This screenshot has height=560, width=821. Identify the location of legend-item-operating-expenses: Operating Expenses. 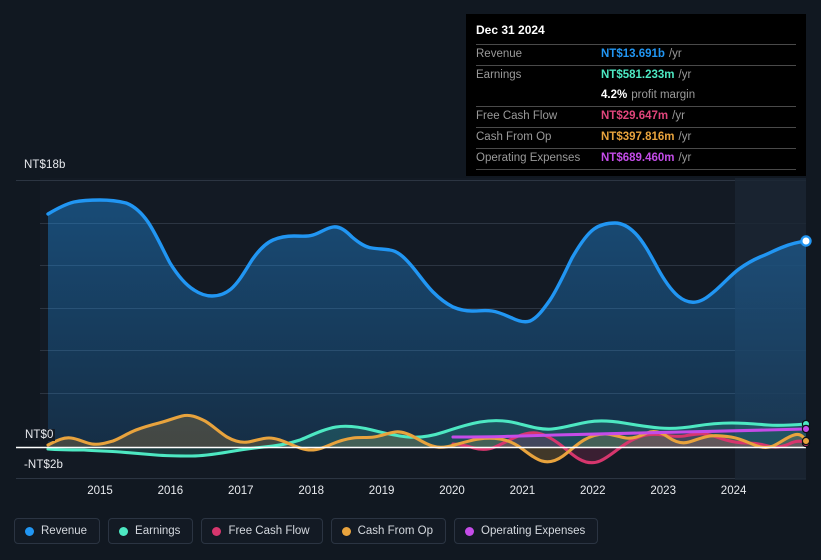
(526, 531).